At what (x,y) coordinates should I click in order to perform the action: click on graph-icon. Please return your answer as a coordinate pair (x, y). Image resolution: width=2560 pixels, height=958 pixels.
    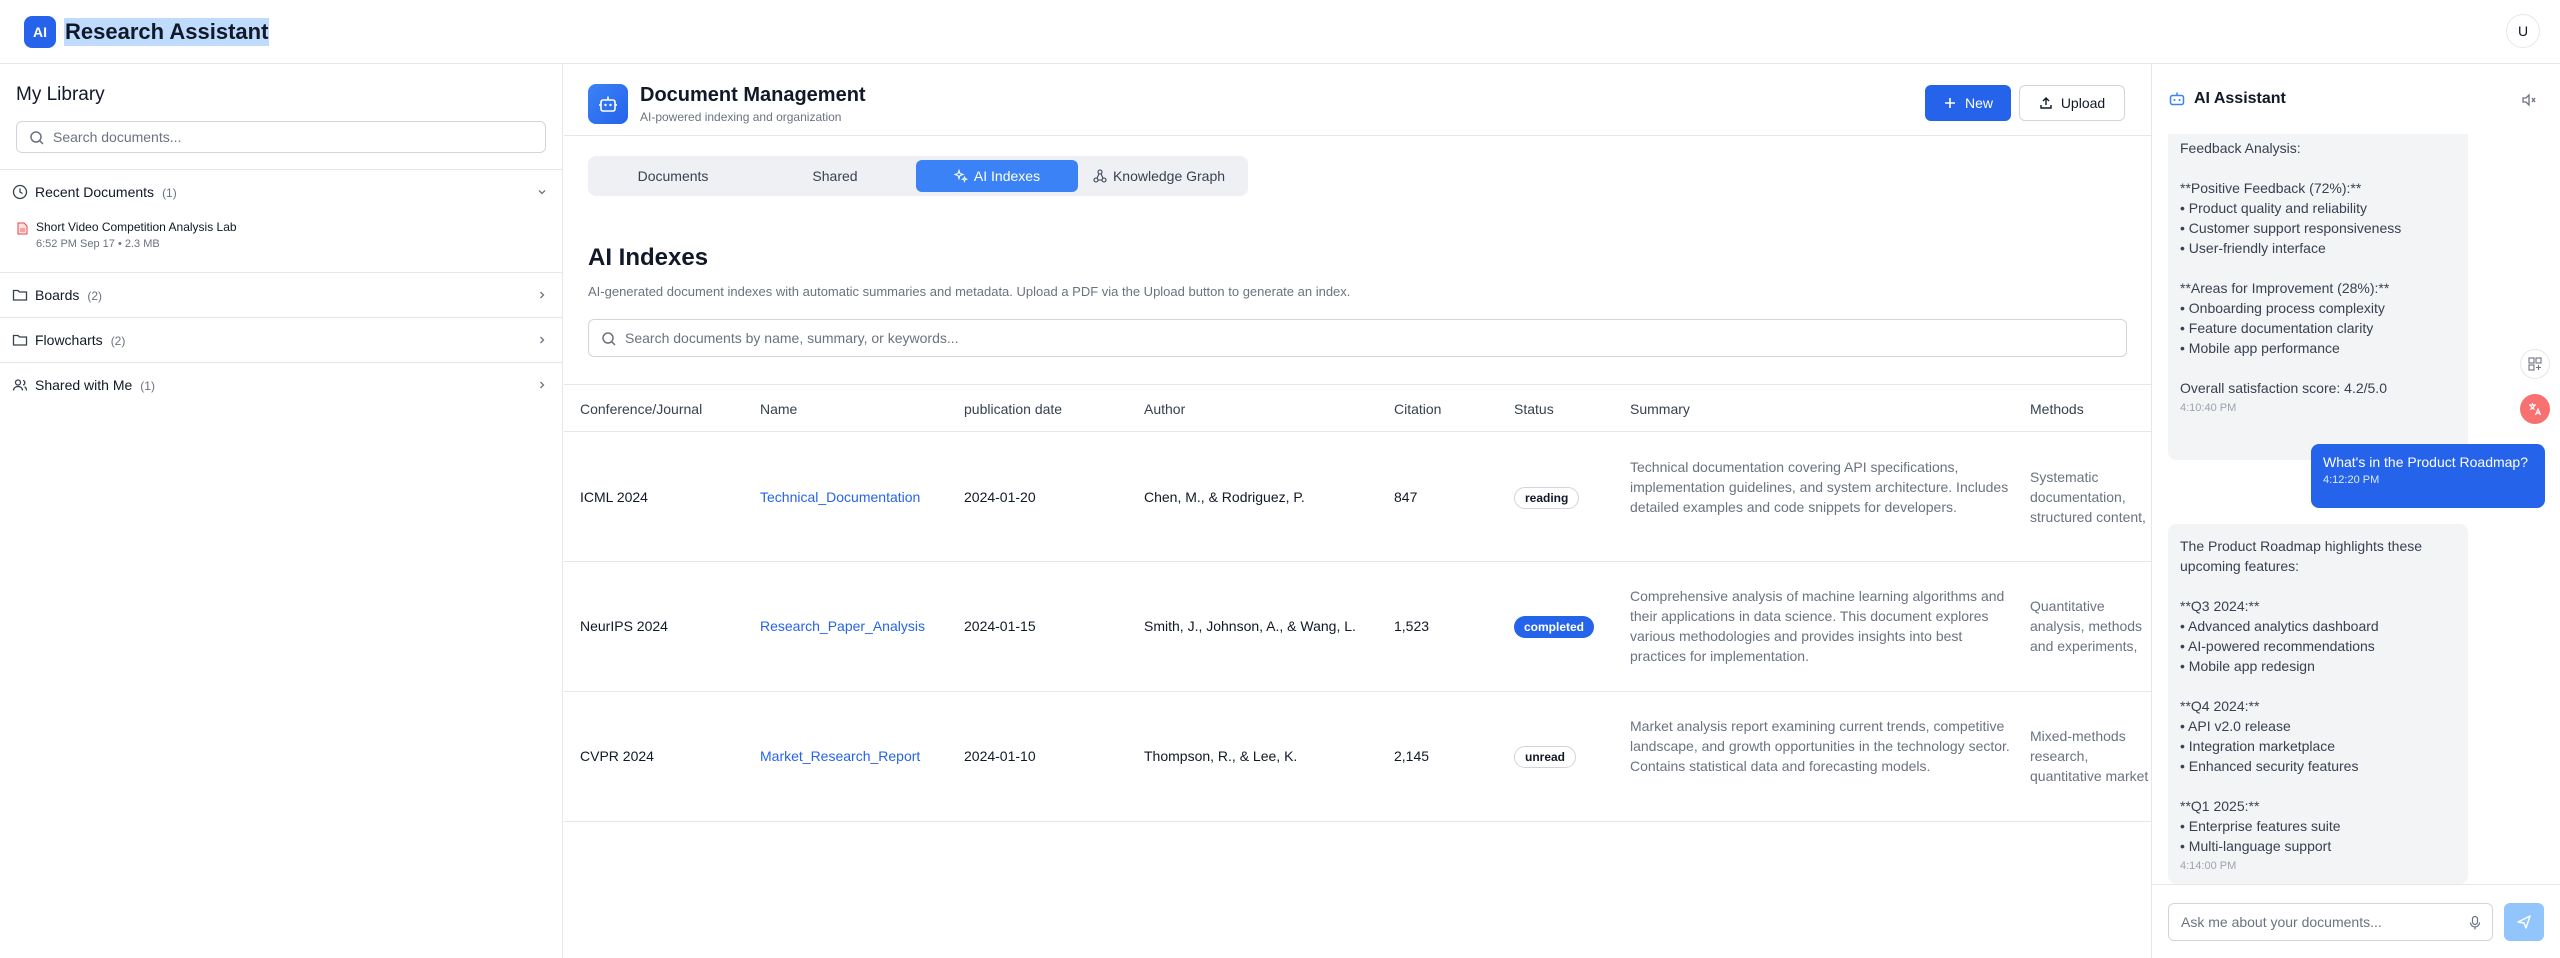
    Looking at the image, I should click on (1100, 176).